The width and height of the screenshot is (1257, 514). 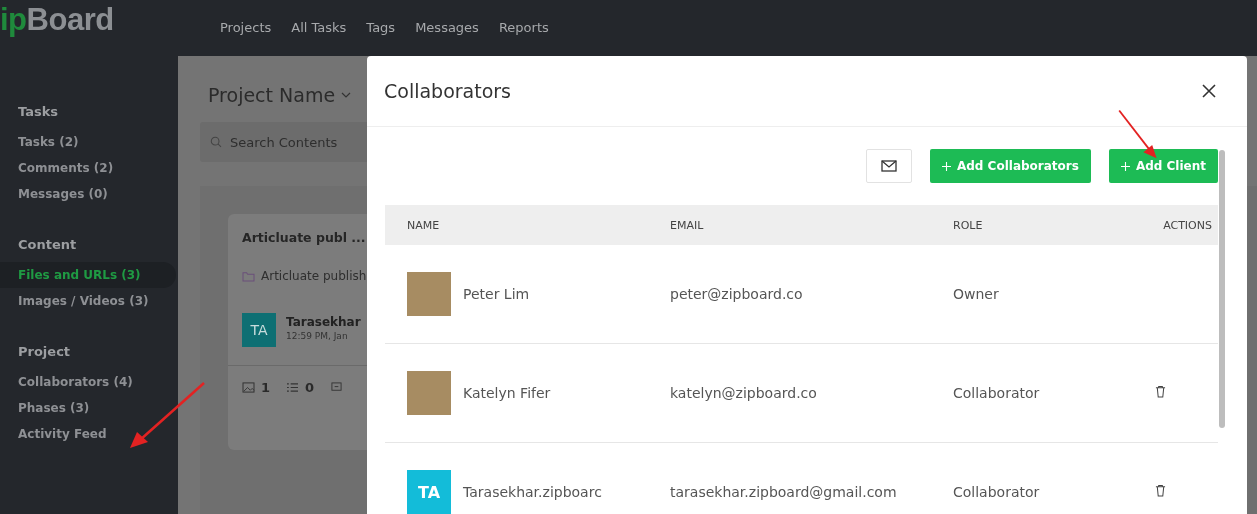 I want to click on user-name: Tarasekhar.zipboarc, so click(x=532, y=492).